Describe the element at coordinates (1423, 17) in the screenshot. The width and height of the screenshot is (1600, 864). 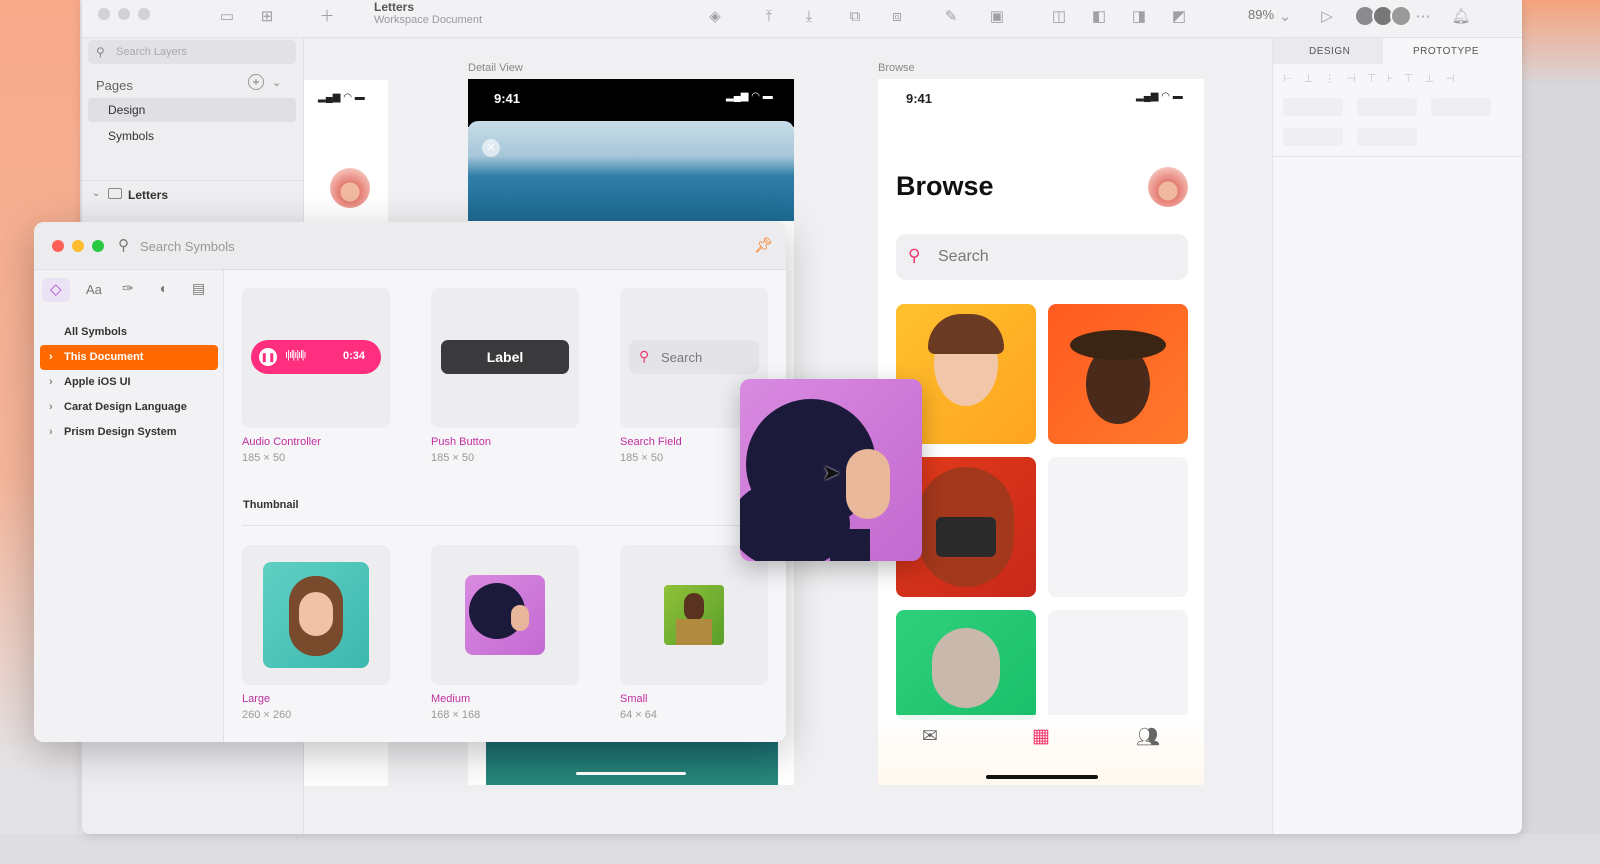
I see `more-icon: ⋯` at that location.